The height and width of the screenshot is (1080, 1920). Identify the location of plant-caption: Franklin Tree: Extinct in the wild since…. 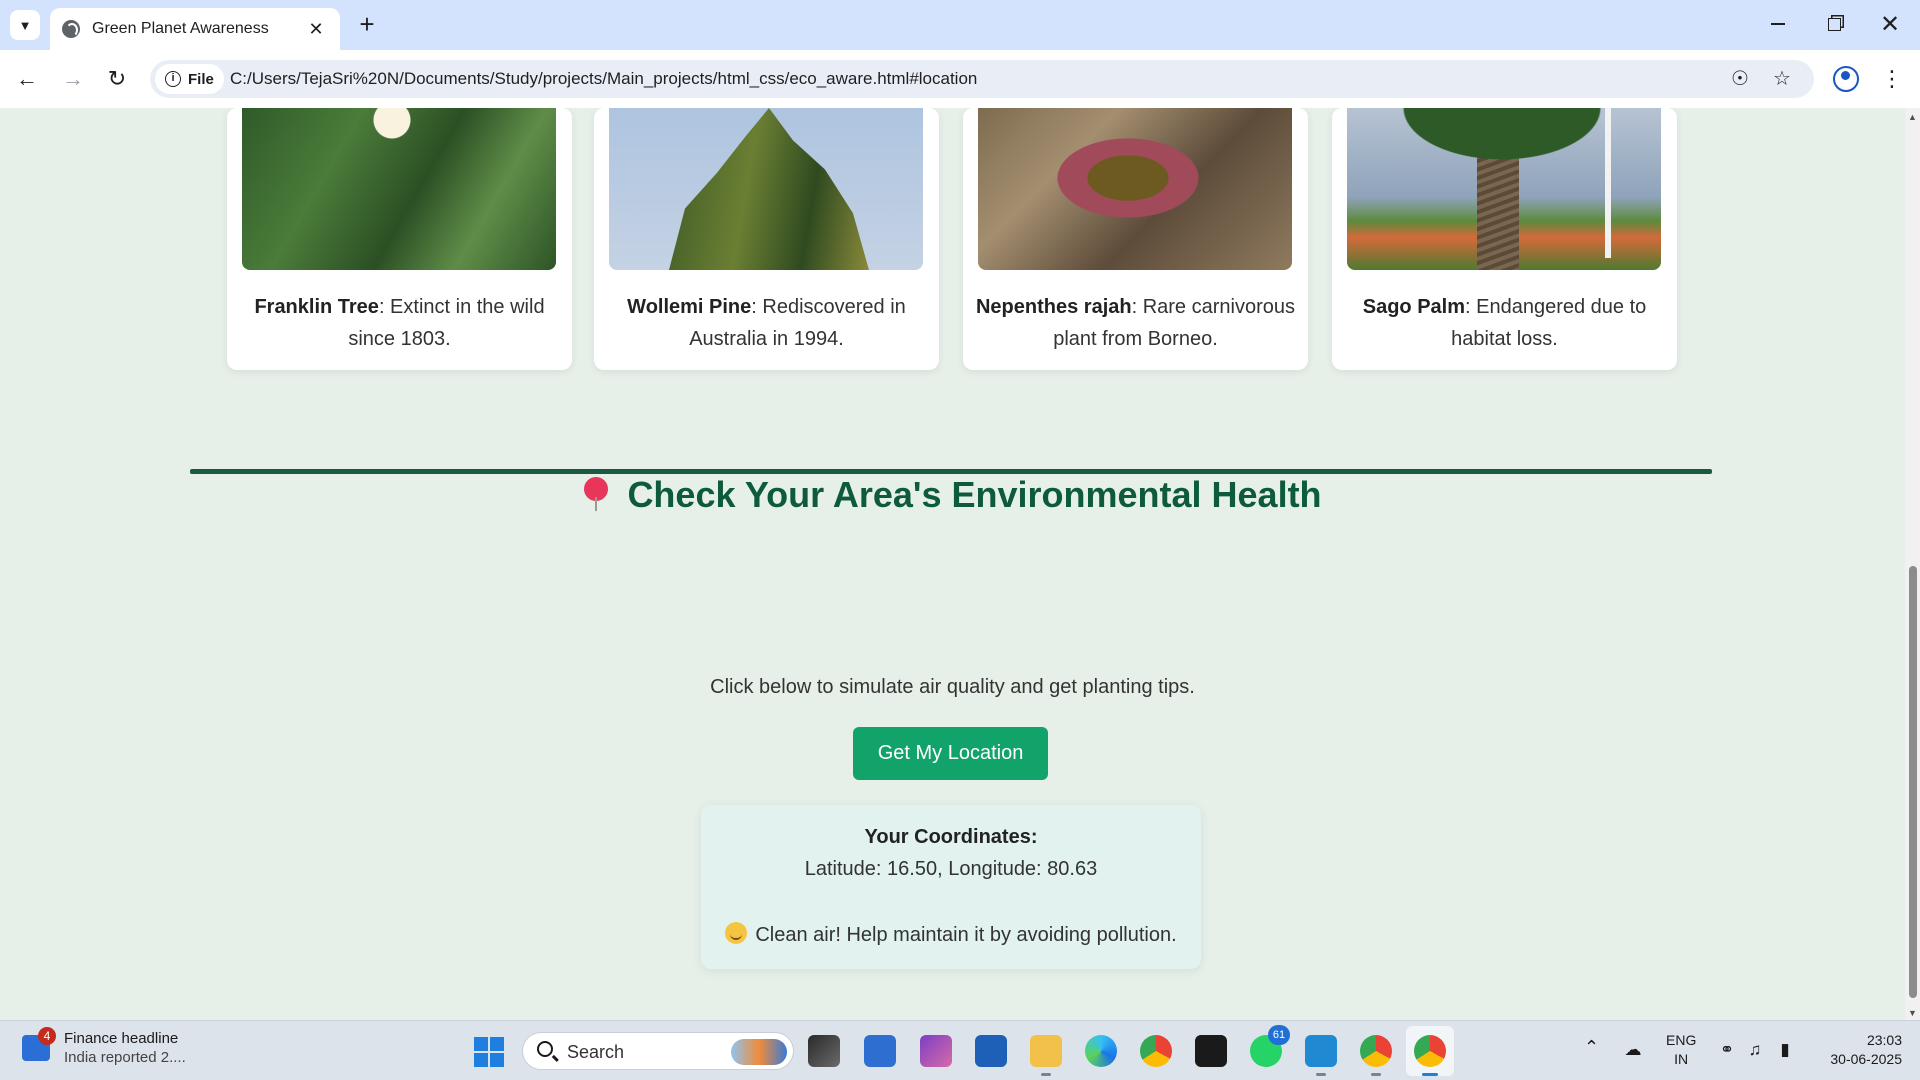
(399, 323).